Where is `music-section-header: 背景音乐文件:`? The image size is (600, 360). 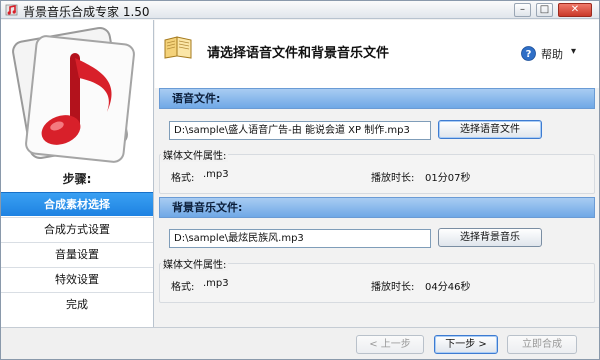 music-section-header: 背景音乐文件: is located at coordinates (377, 207).